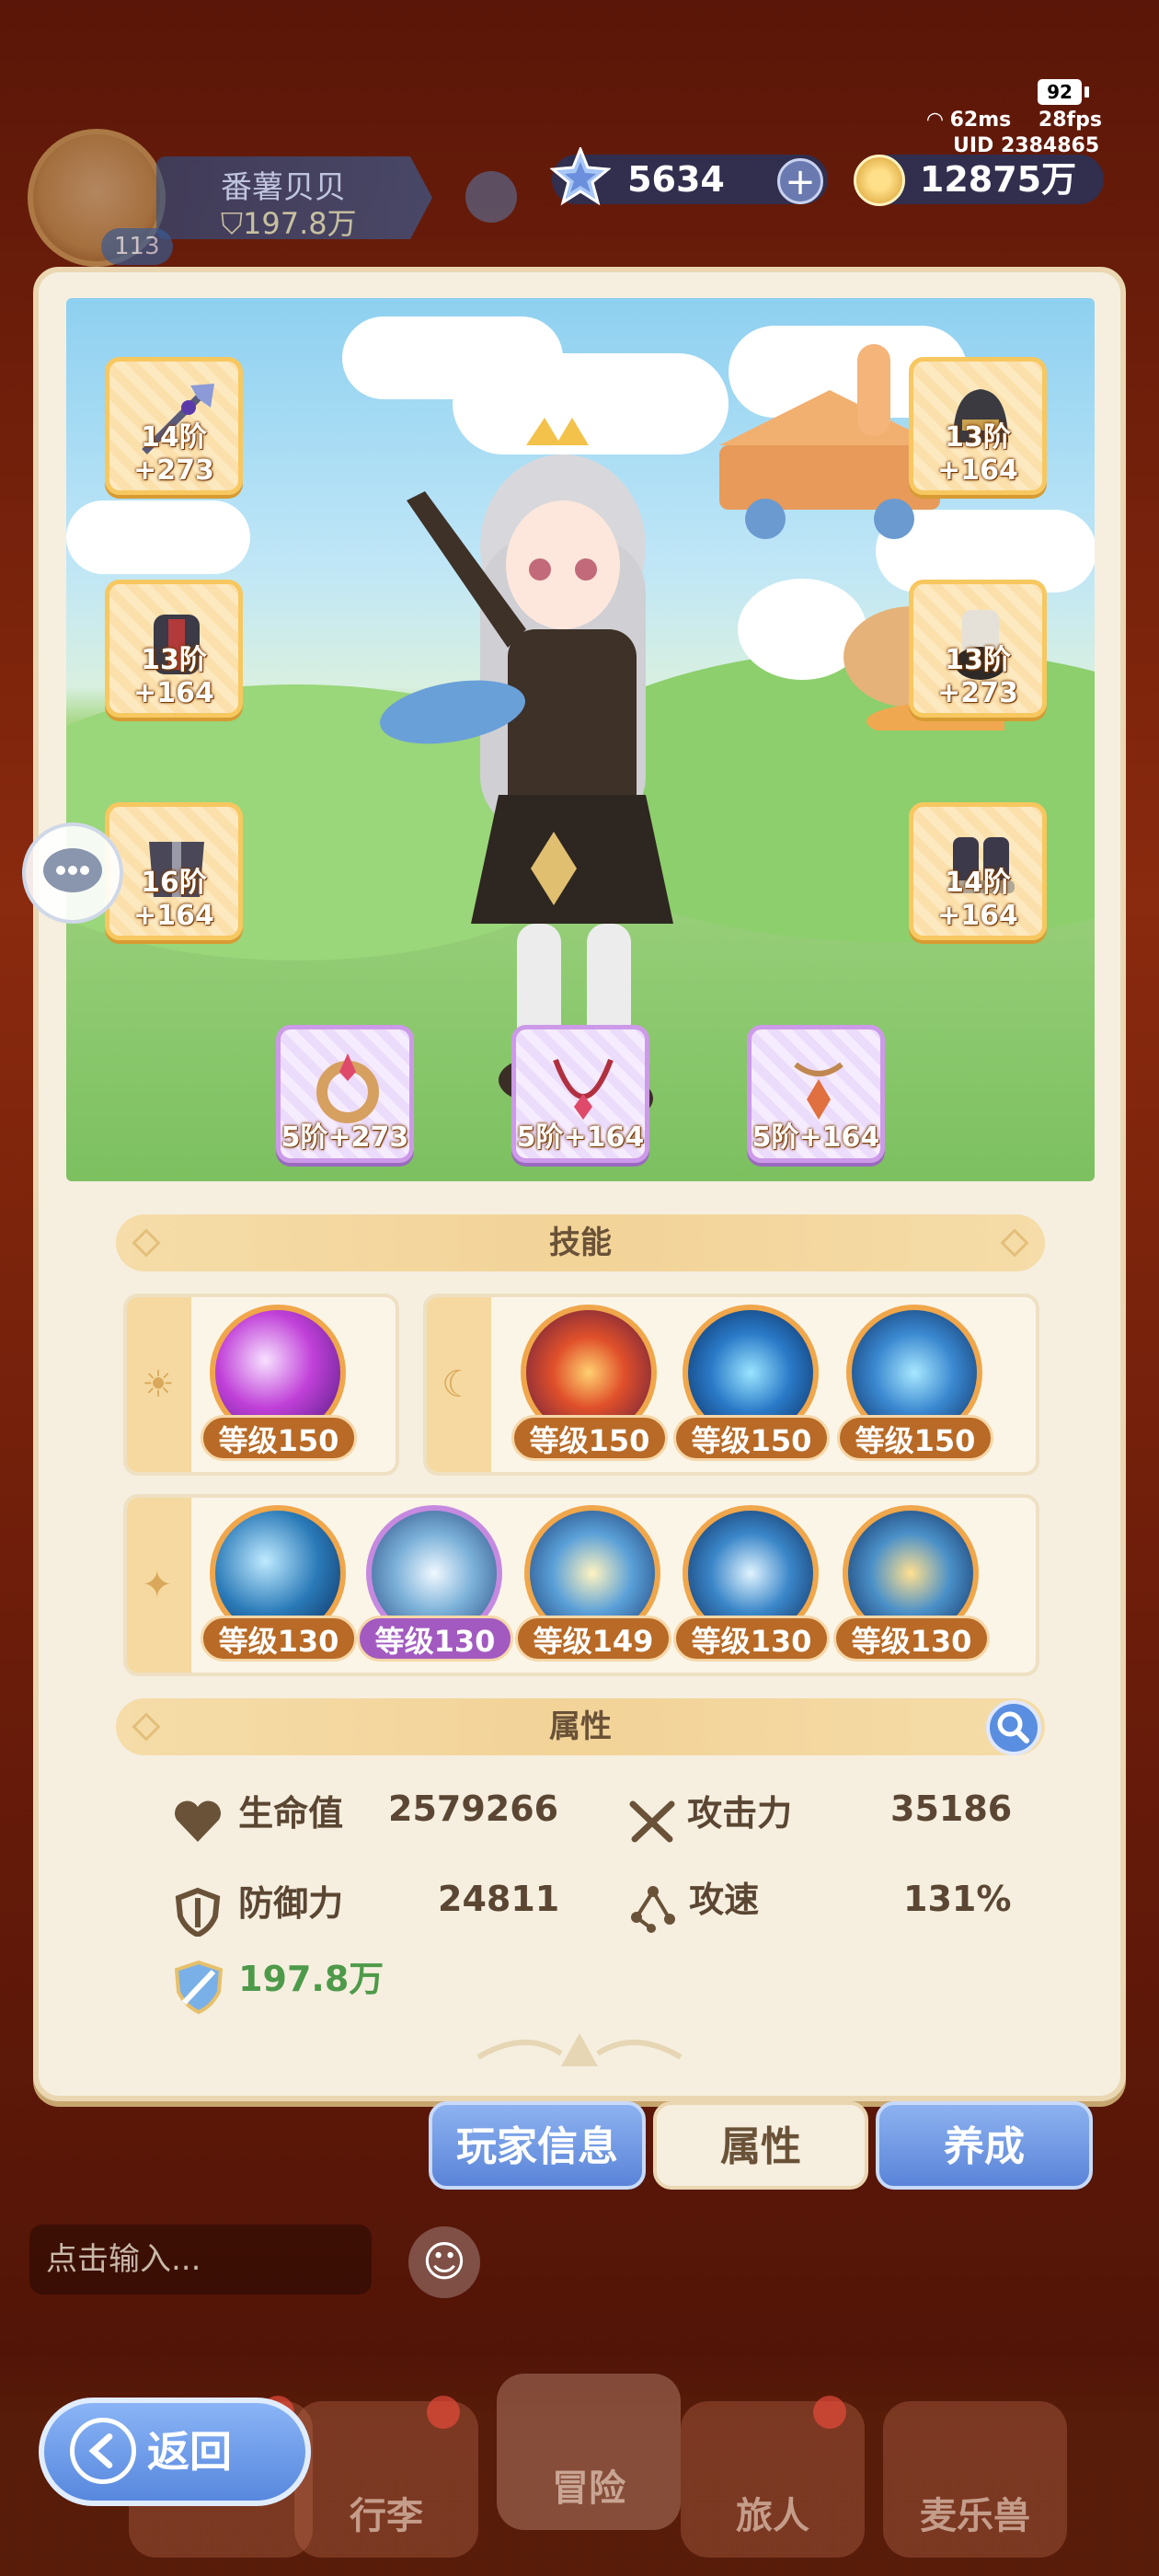 The height and width of the screenshot is (2576, 1159). I want to click on tab-develop: 养成, so click(984, 2145).